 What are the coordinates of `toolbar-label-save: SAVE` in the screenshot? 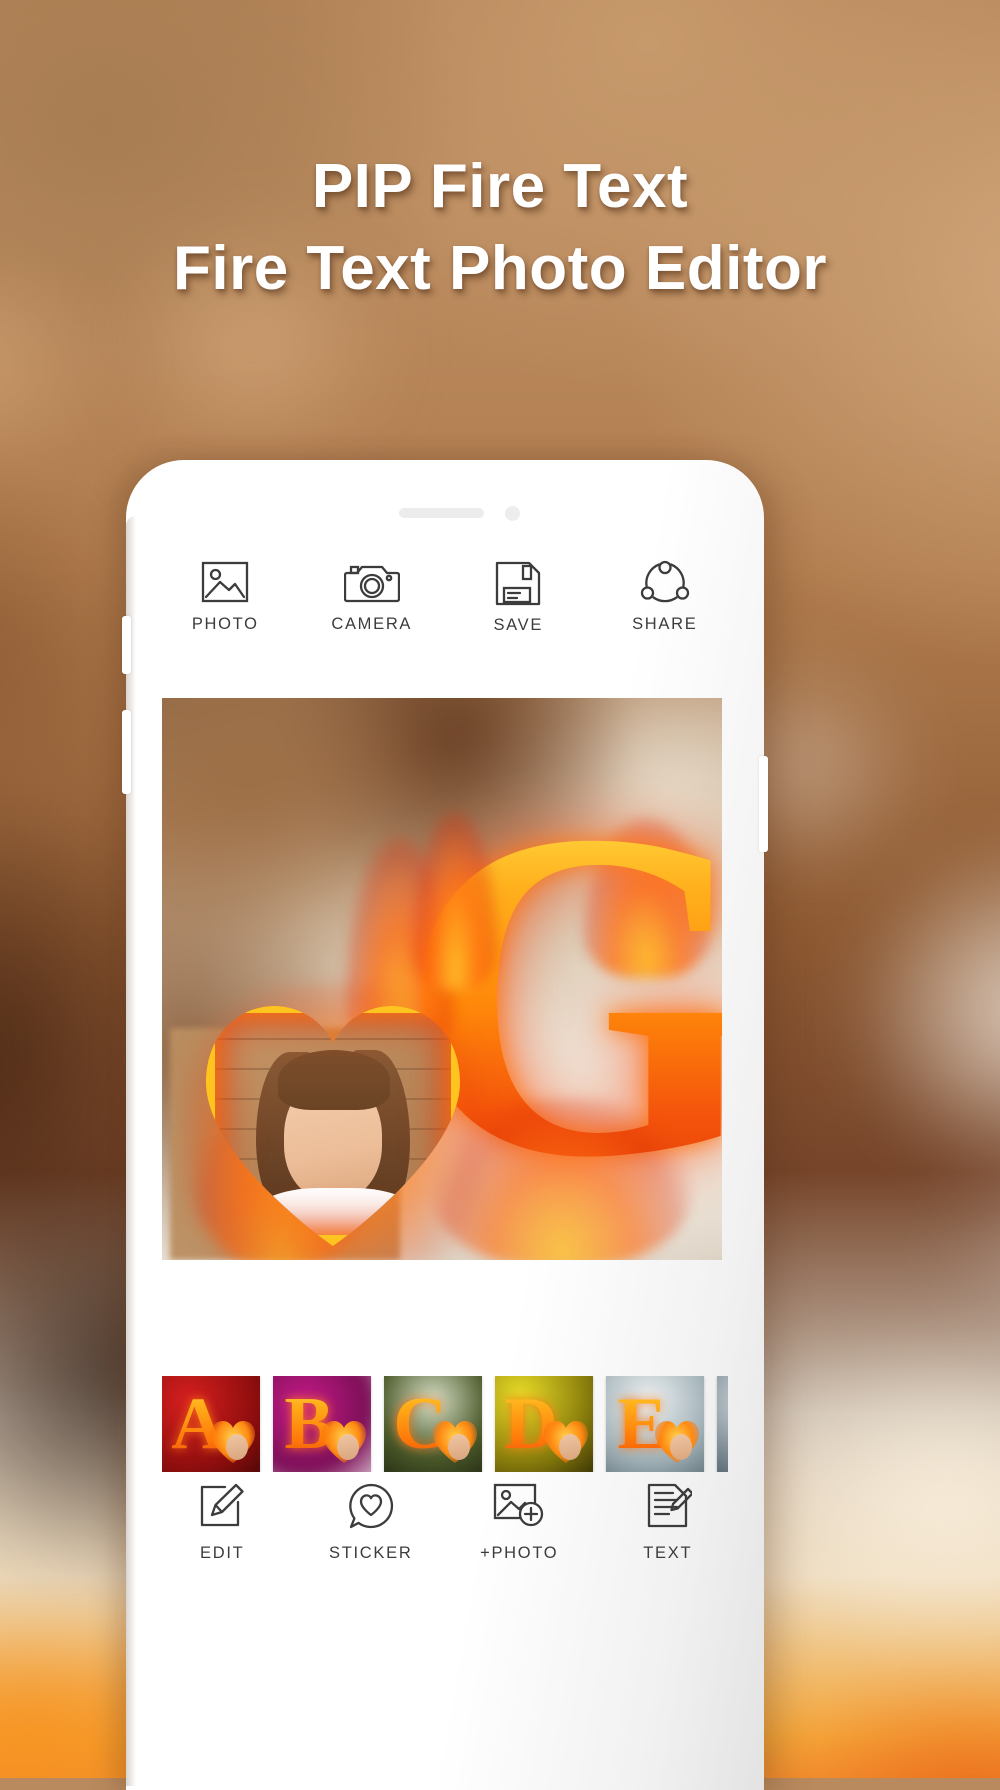 It's located at (518, 625).